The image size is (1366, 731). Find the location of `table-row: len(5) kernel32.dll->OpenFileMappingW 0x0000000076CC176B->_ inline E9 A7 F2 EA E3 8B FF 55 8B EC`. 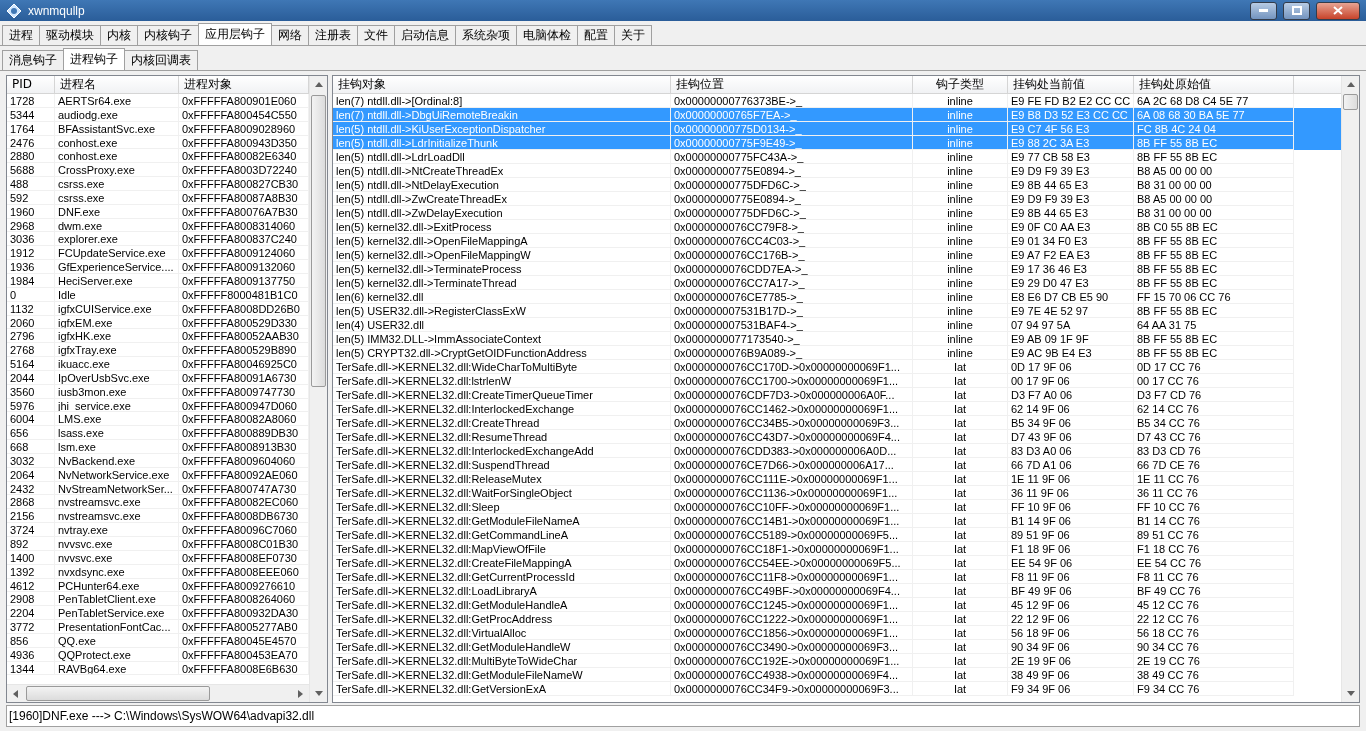

table-row: len(5) kernel32.dll->OpenFileMappingW 0x0000000076CC176B->_ inline E9 A7 F2 EA E3 8B FF 55 8B EC is located at coordinates (837, 255).